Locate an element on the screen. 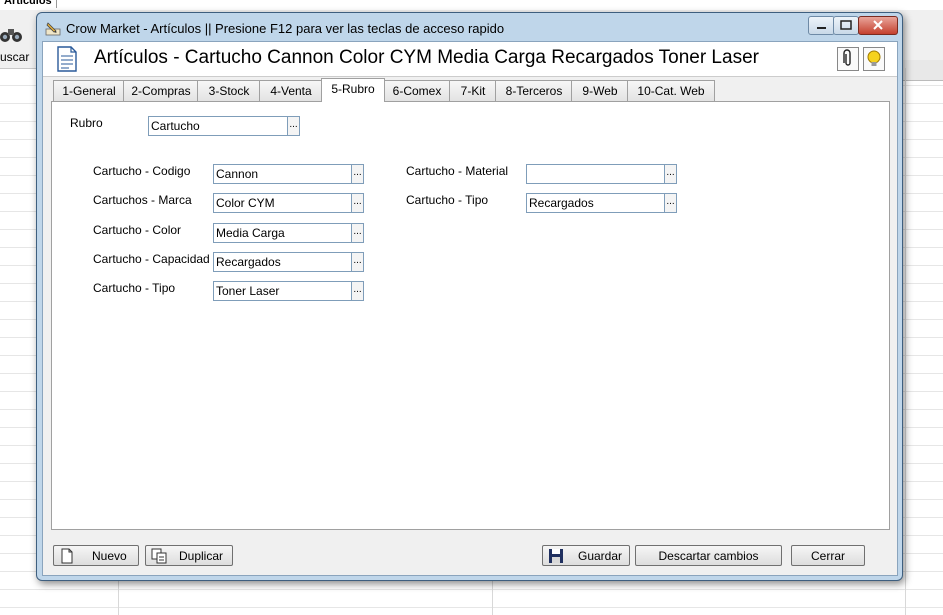  tab-label: 9-Web is located at coordinates (600, 91).